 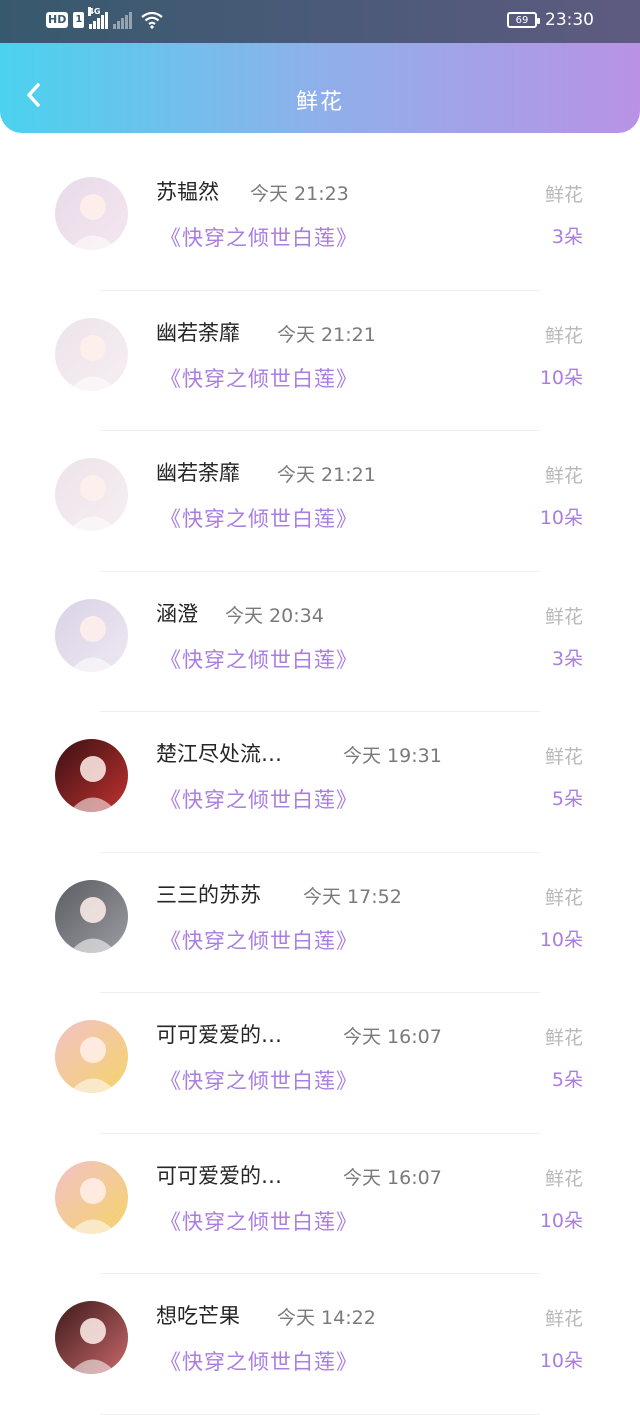 What do you see at coordinates (320, 220) in the screenshot?
I see `list-item: 苏韫然 今天 21:23 《快穿之倾世白莲》 鲜花 3朵` at bounding box center [320, 220].